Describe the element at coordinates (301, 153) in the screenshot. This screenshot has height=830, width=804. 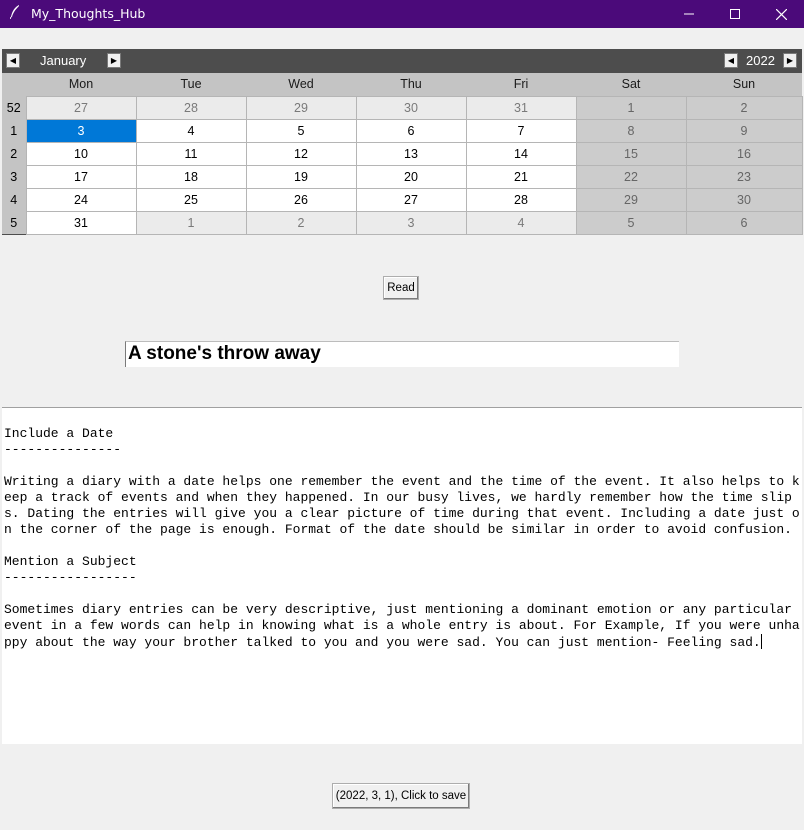
I see `calendar-day: 12` at that location.